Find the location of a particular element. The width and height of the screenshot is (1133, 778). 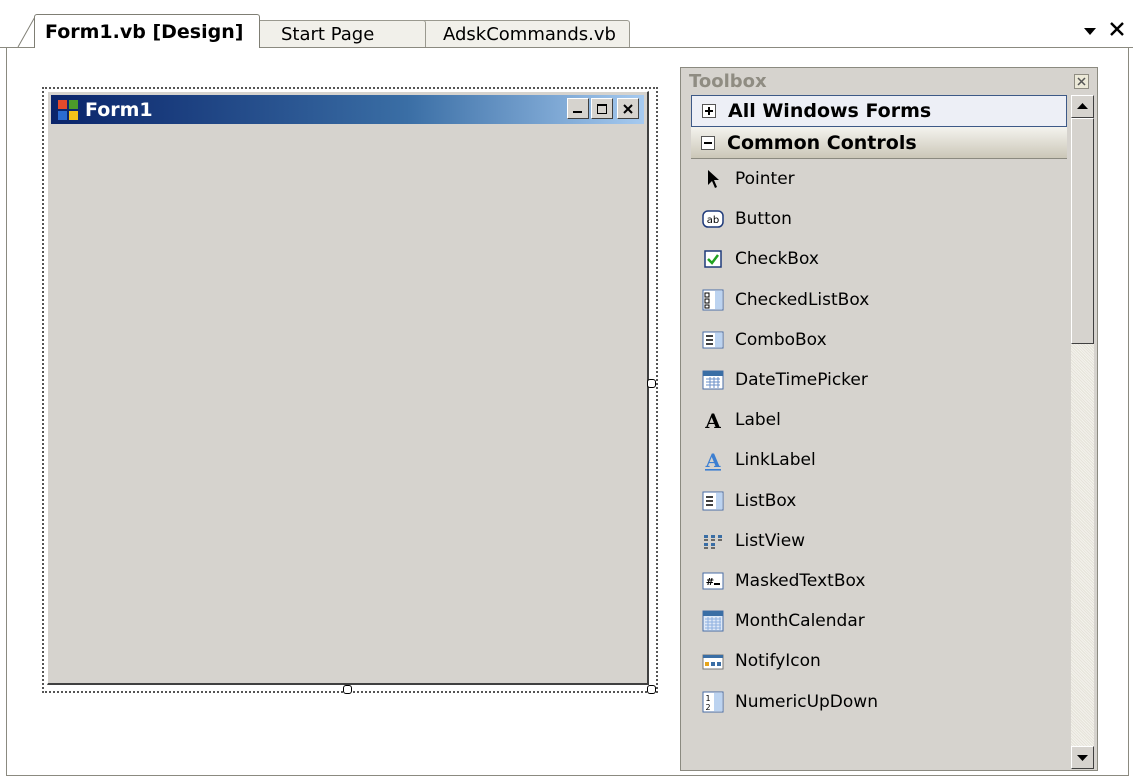

scroll-down-button is located at coordinates (1082, 757).